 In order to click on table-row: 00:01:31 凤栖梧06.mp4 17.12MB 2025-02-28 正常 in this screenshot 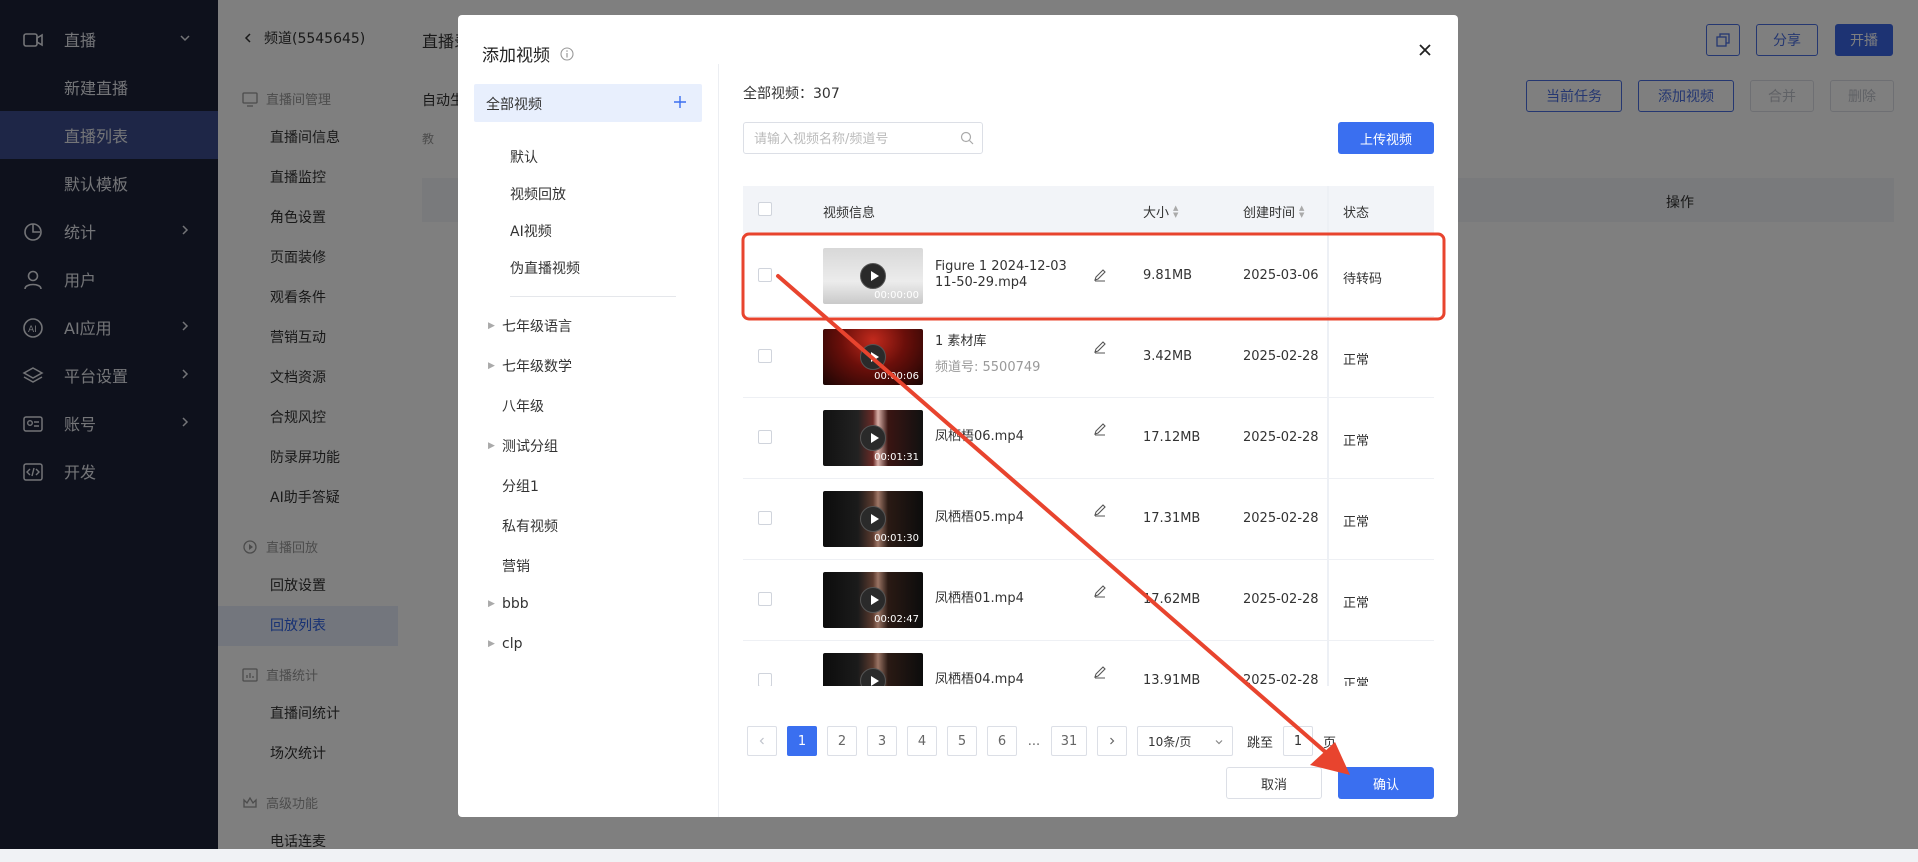, I will do `click(1088, 438)`.